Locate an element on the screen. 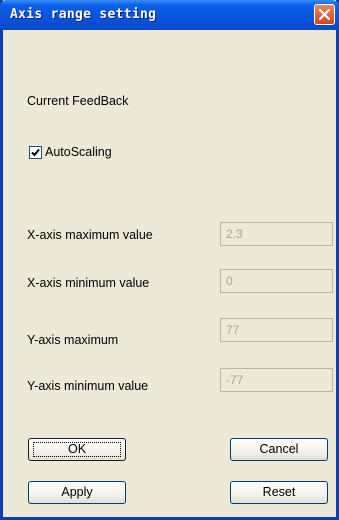 The image size is (339, 520). x-max-field: 2.3 is located at coordinates (276, 234).